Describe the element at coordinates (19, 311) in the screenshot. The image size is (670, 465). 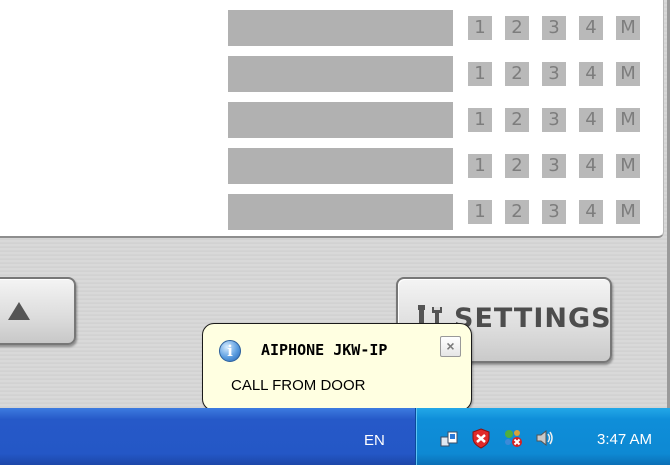
I see `up-arrow-icon` at that location.